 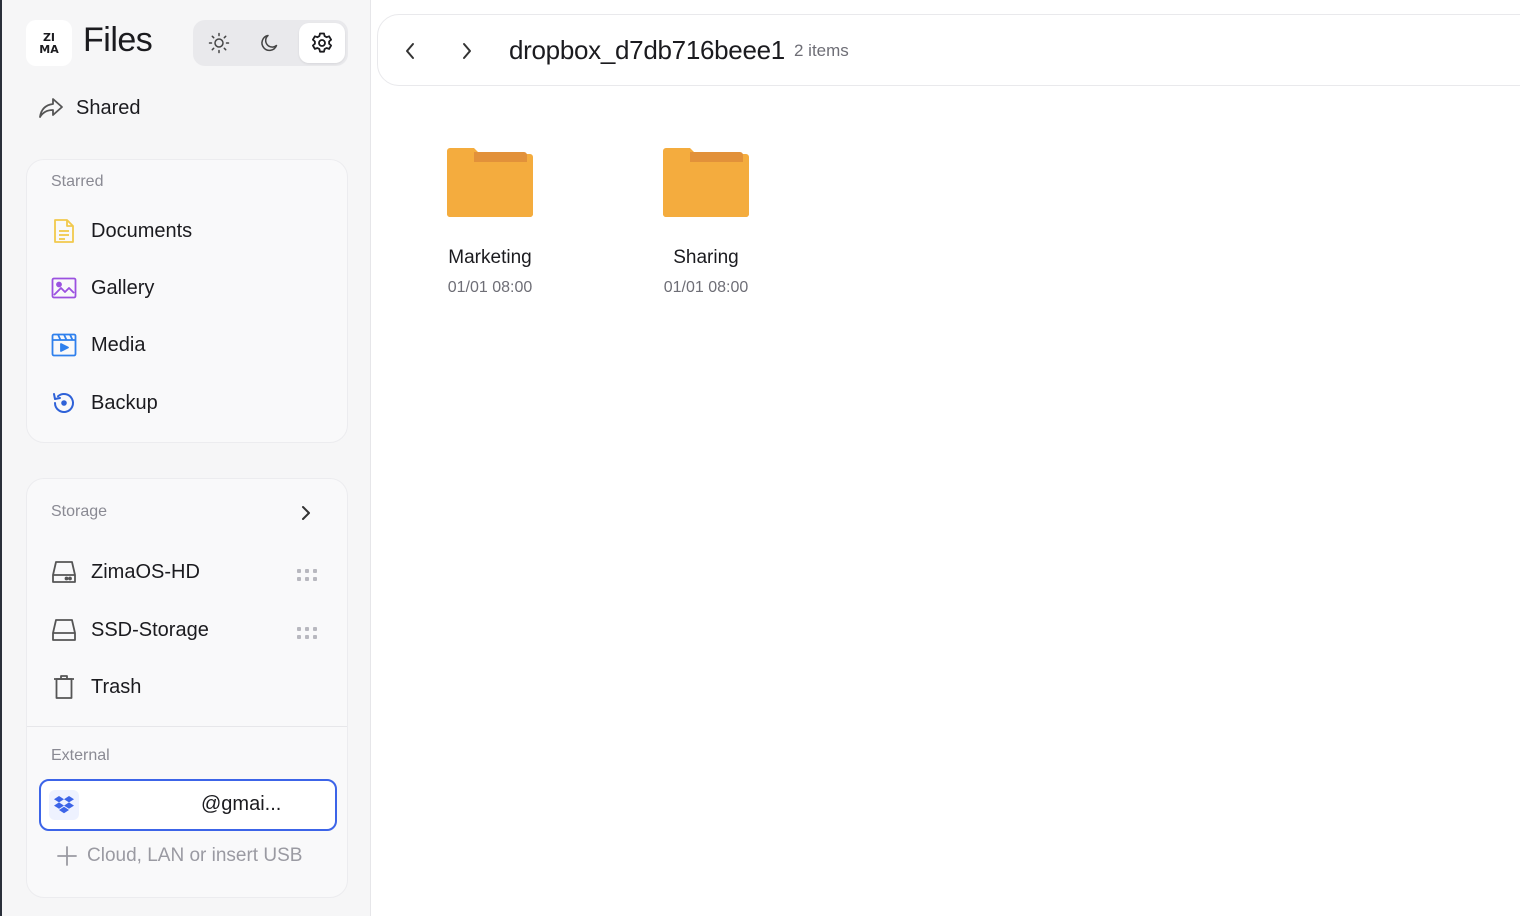 I want to click on theme-light-button, so click(x=219, y=43).